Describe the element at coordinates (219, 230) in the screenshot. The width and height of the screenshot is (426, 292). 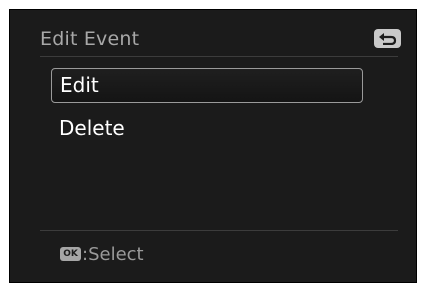
I see `footer-divider` at that location.